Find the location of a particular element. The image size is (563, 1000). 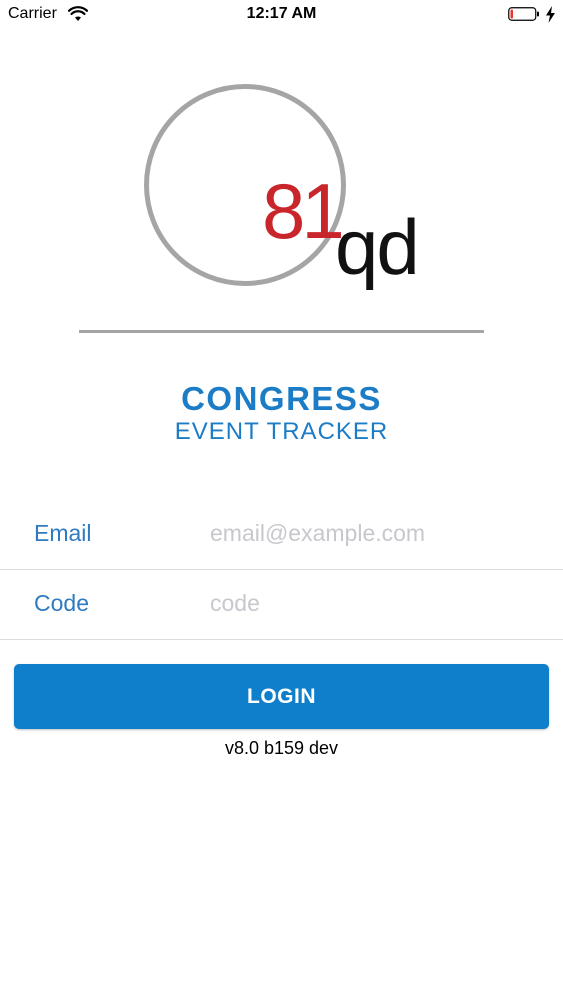

battery-low-icon is located at coordinates (523, 14).